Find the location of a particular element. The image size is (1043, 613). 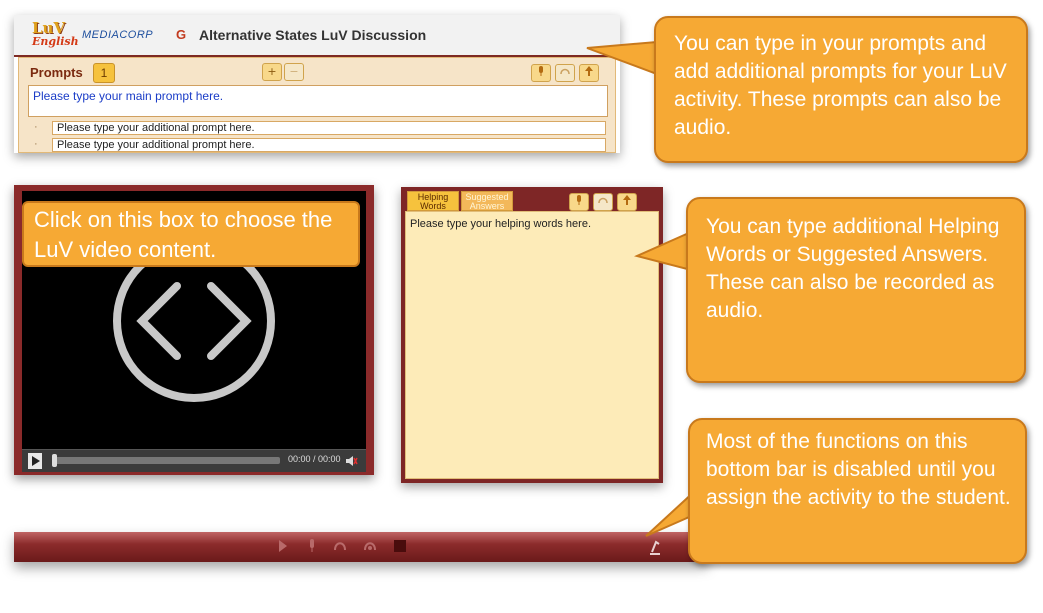

app-title: Alternative States LuV Discussion is located at coordinates (313, 35).